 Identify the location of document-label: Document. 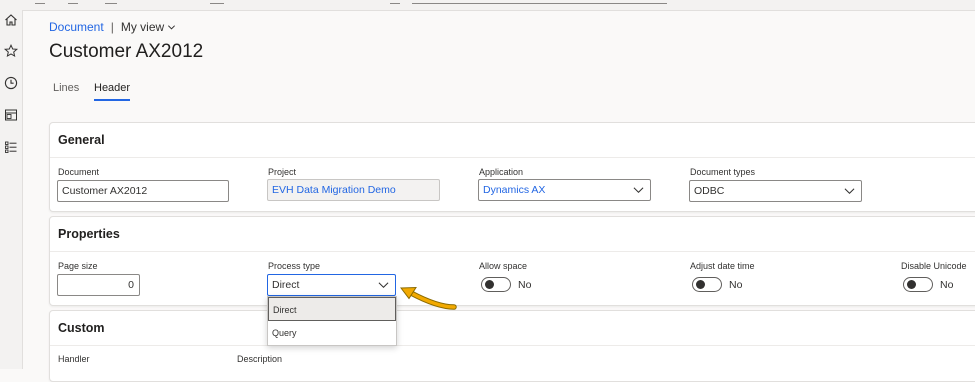
(79, 172).